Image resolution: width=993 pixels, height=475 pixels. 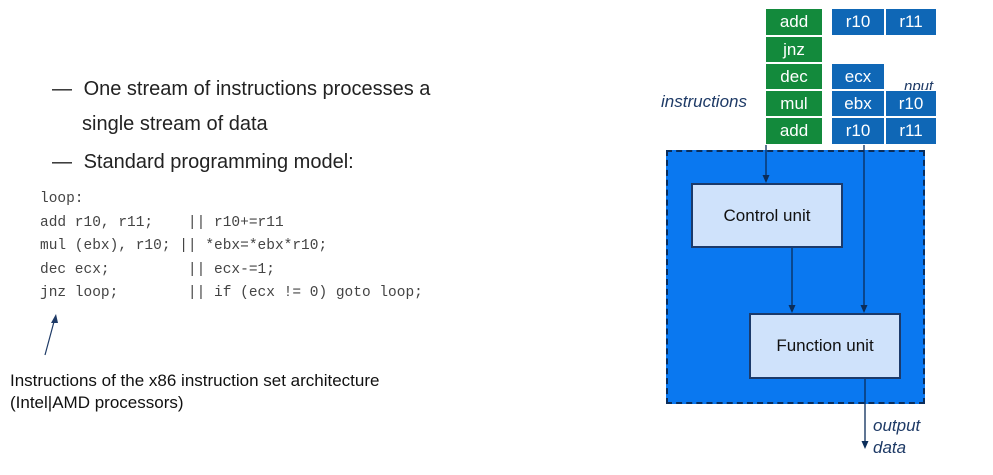 What do you see at coordinates (890, 447) in the screenshot?
I see `output-label-2: data` at bounding box center [890, 447].